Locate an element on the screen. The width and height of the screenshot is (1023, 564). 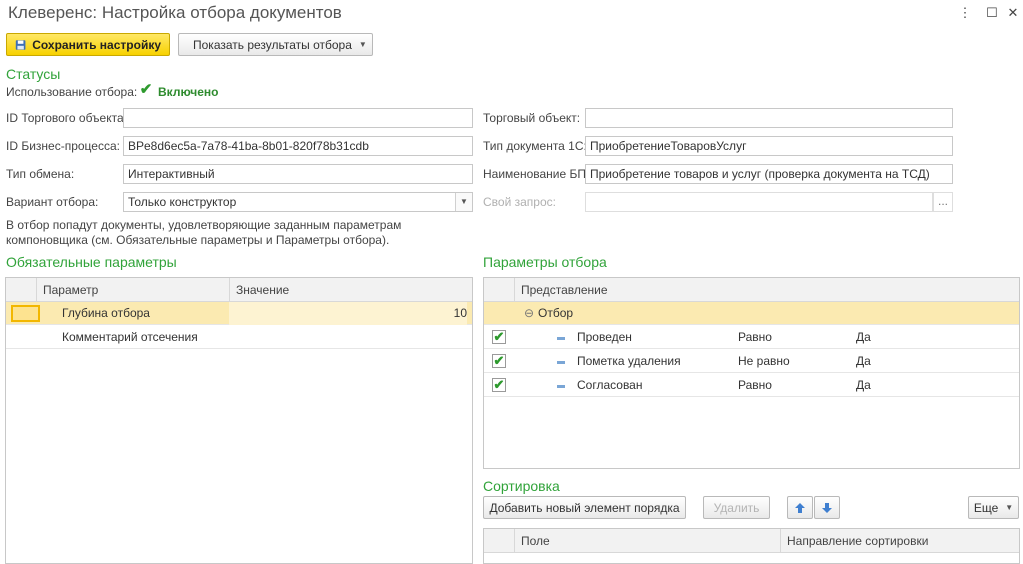
arrow-up-icon is located at coordinates (800, 507).